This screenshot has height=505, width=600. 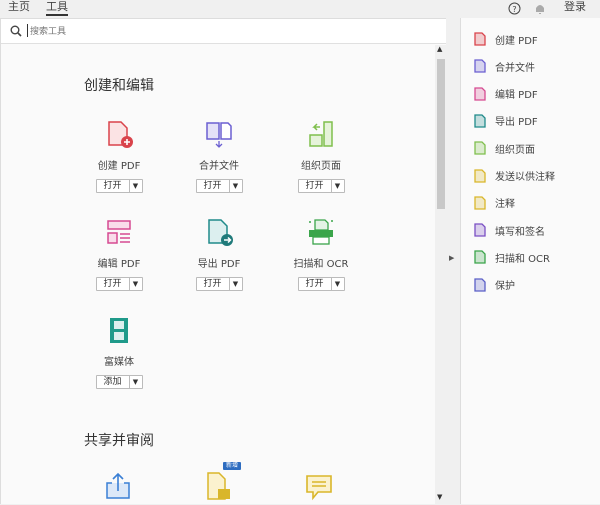 I want to click on sidebar-item: 填写和签名, so click(x=509, y=230).